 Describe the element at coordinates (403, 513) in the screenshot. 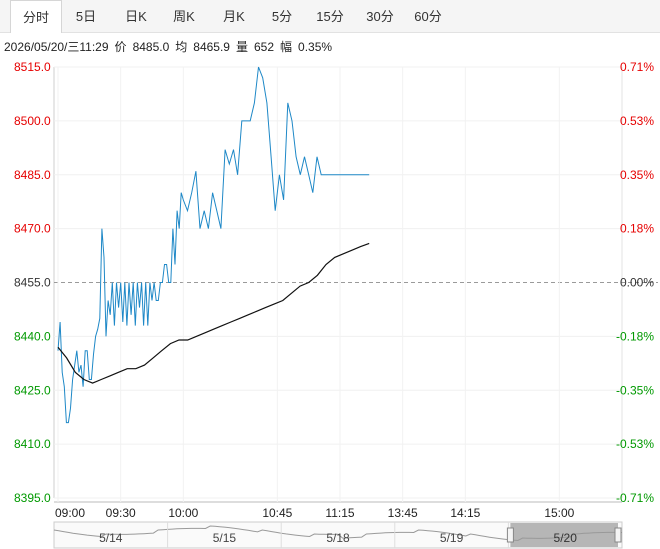

I see `x-tick-label: 13:45` at that location.